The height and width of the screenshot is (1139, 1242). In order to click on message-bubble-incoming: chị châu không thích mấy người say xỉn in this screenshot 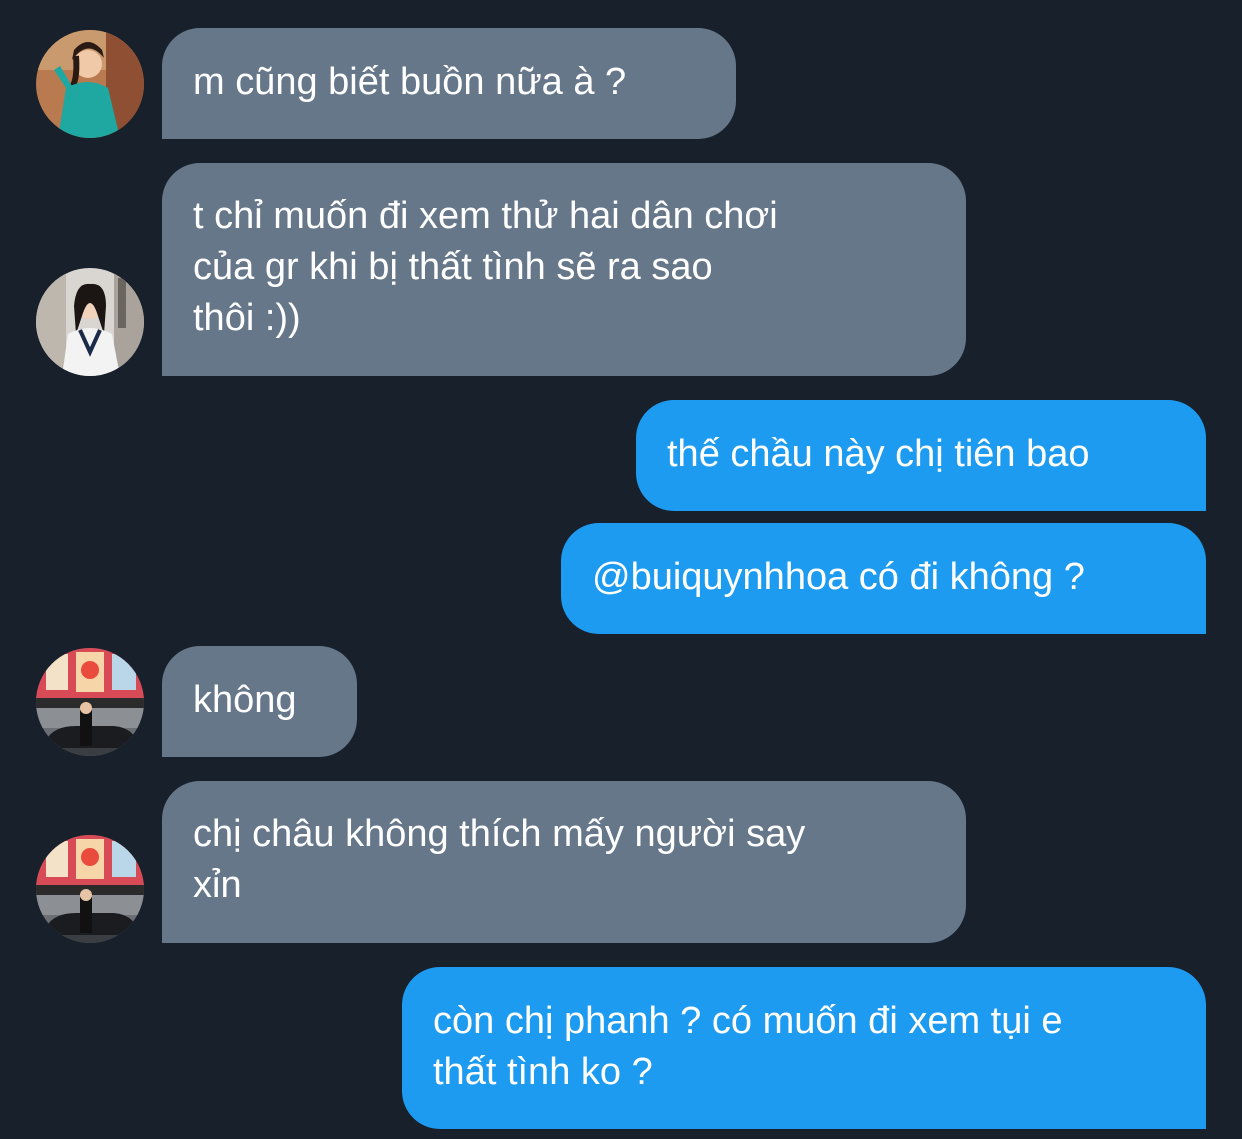, I will do `click(564, 862)`.